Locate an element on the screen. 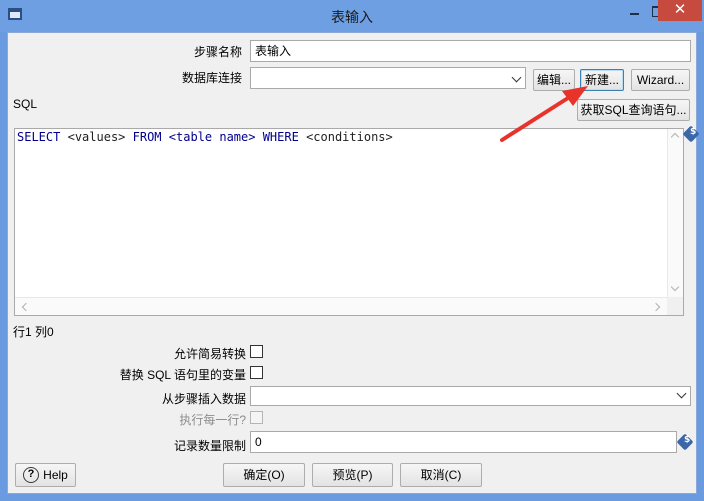  db-connection-select is located at coordinates (388, 78).